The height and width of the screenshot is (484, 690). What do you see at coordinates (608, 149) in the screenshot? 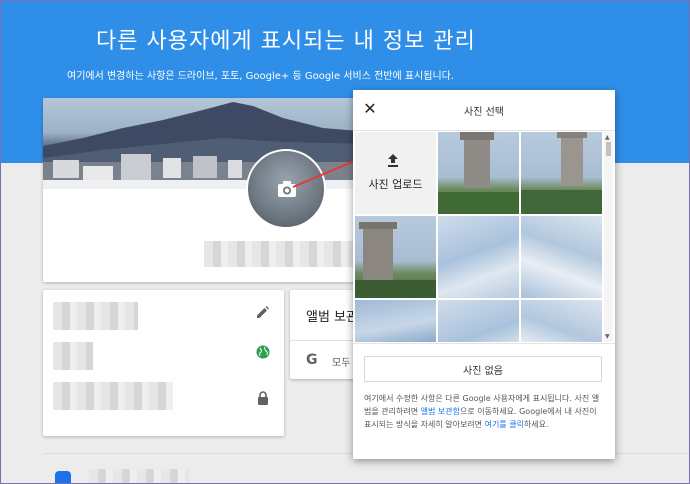
I see `scroll-thumb` at bounding box center [608, 149].